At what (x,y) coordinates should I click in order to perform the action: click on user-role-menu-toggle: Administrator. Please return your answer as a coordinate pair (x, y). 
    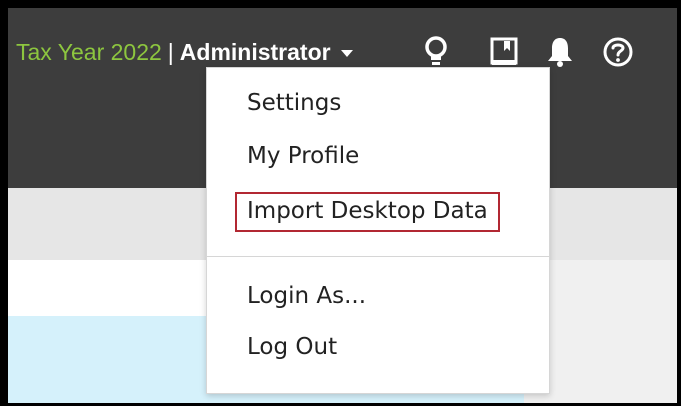
    Looking at the image, I should click on (255, 52).